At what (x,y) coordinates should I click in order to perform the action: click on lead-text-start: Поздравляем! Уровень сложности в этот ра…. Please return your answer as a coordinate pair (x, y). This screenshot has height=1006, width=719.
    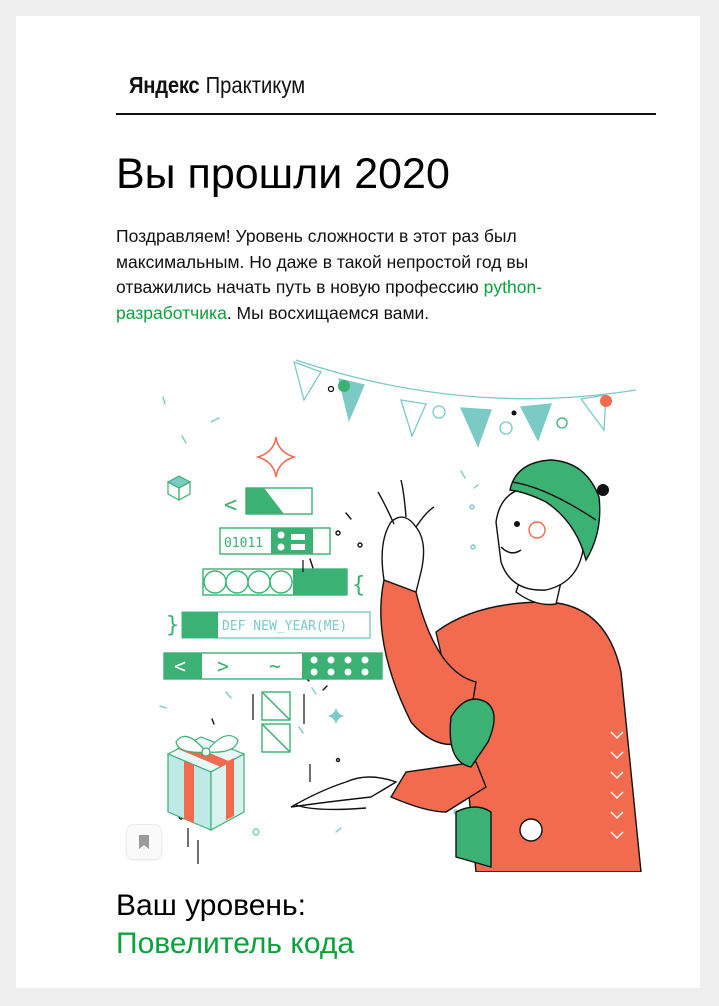
    Looking at the image, I should click on (322, 261).